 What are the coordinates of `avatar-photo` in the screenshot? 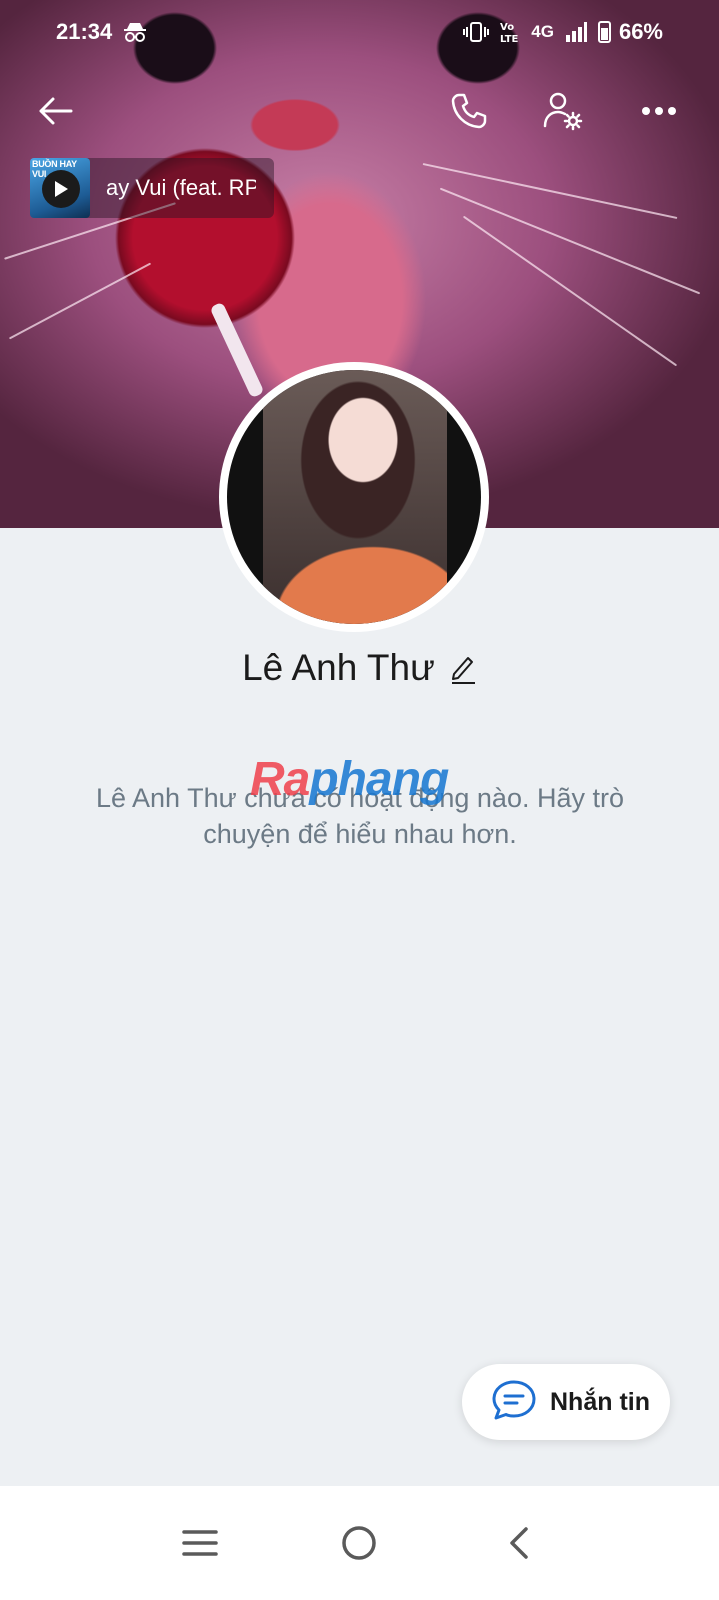 It's located at (355, 497).